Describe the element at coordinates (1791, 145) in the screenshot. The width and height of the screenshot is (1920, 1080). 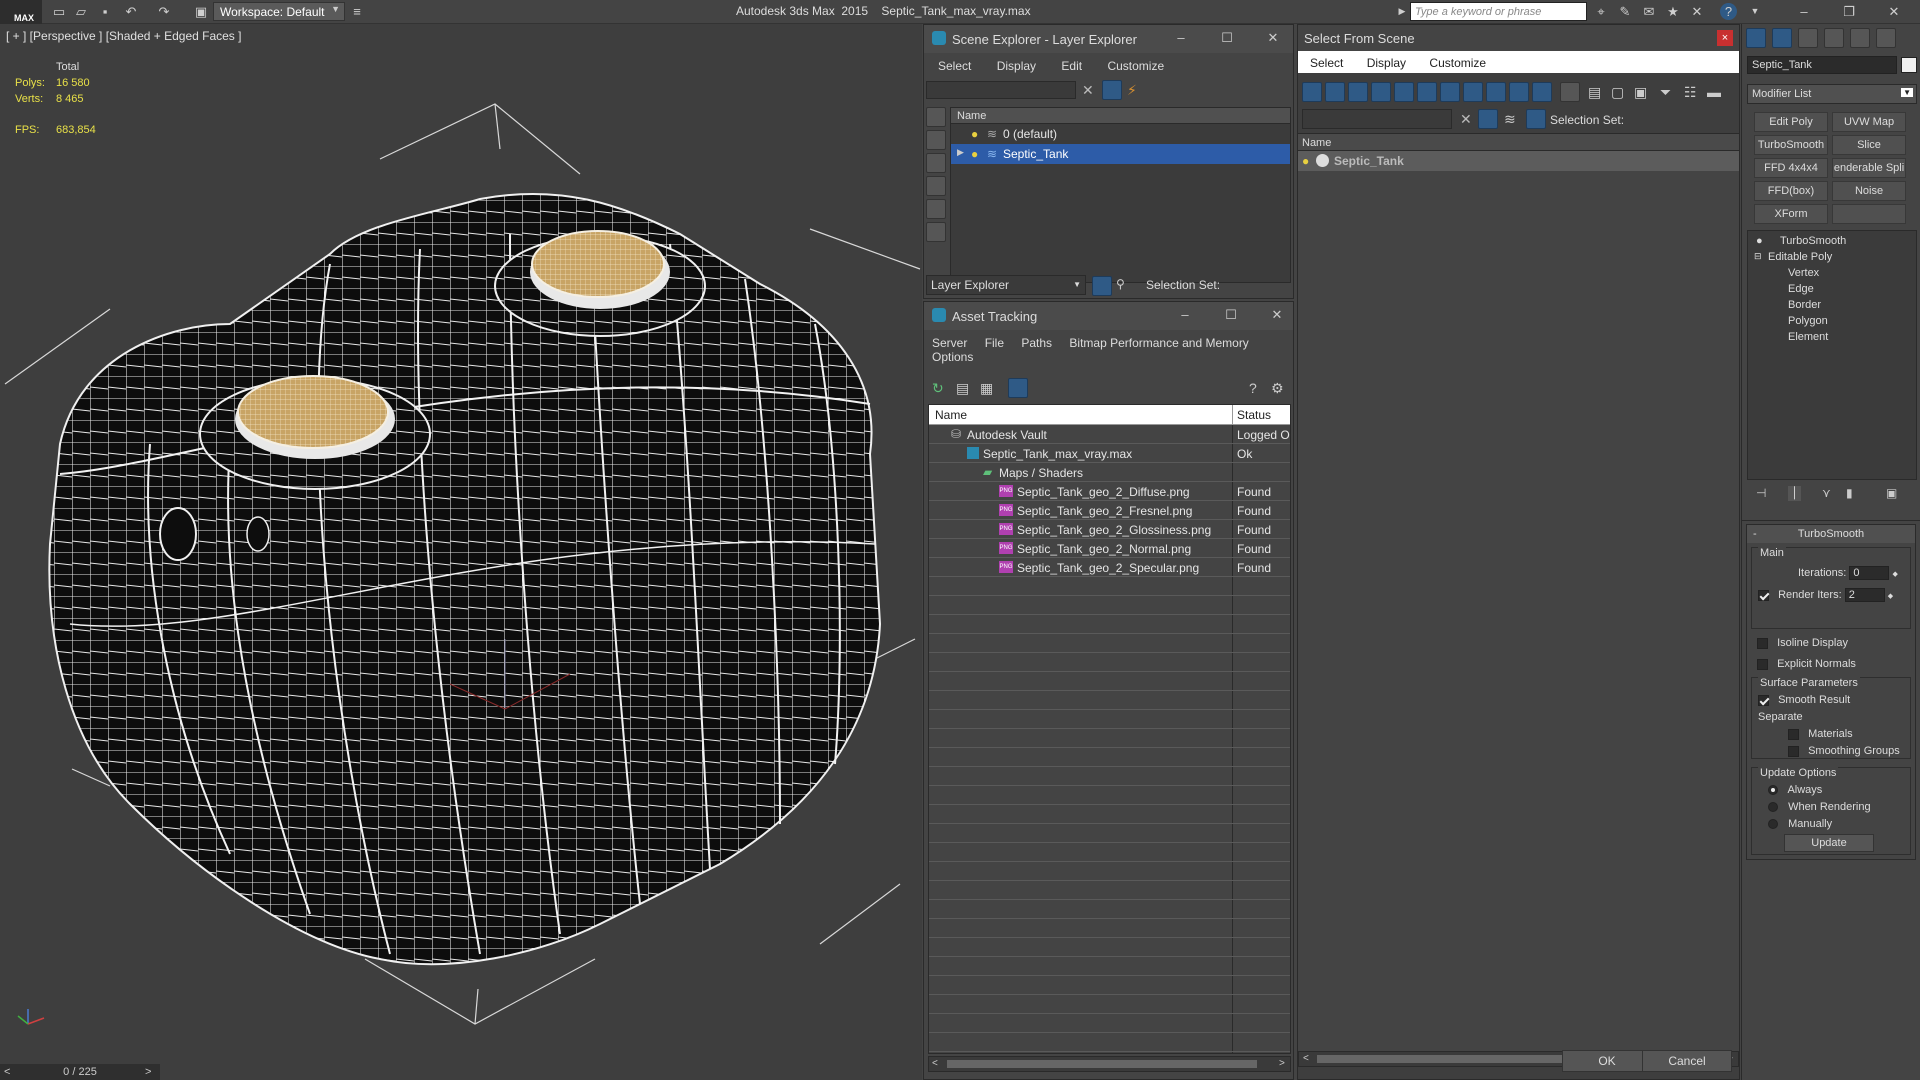
I see `turbosmooth-button: TurboSmooth` at that location.